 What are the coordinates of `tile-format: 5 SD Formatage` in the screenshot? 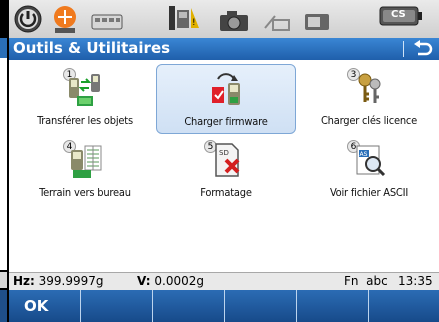 It's located at (226, 171).